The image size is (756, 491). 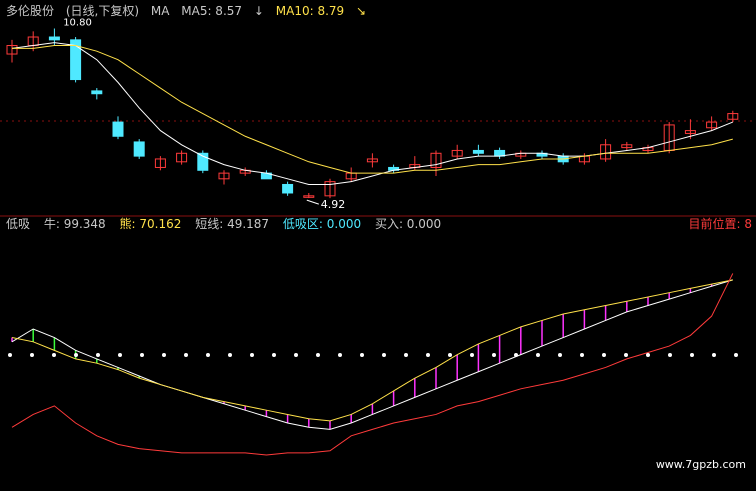 I want to click on ma5-value: MA5: 8.57, so click(x=212, y=11).